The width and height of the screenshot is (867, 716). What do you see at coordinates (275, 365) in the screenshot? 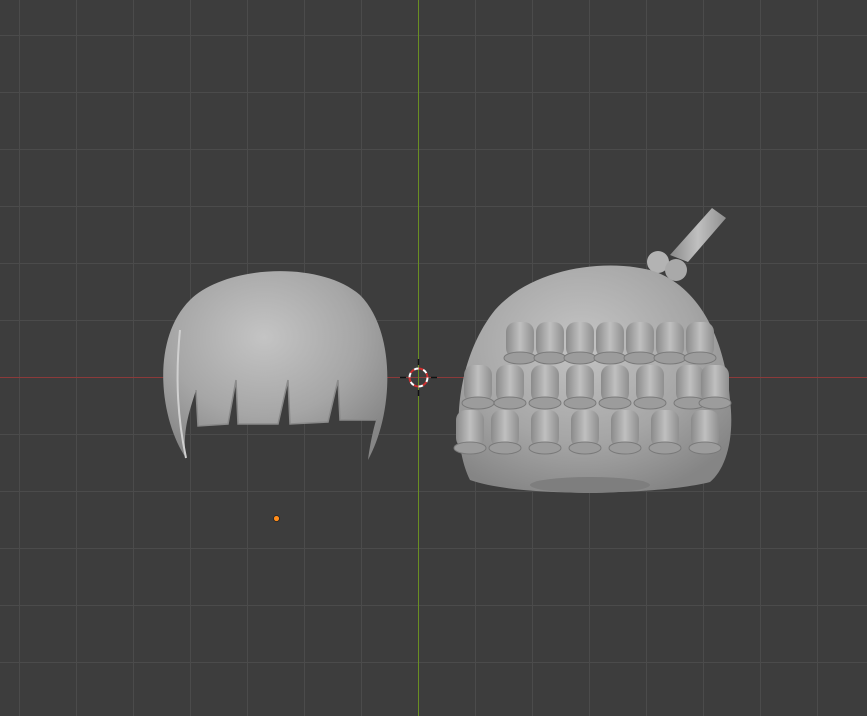
I see `hair-bob-mesh` at bounding box center [275, 365].